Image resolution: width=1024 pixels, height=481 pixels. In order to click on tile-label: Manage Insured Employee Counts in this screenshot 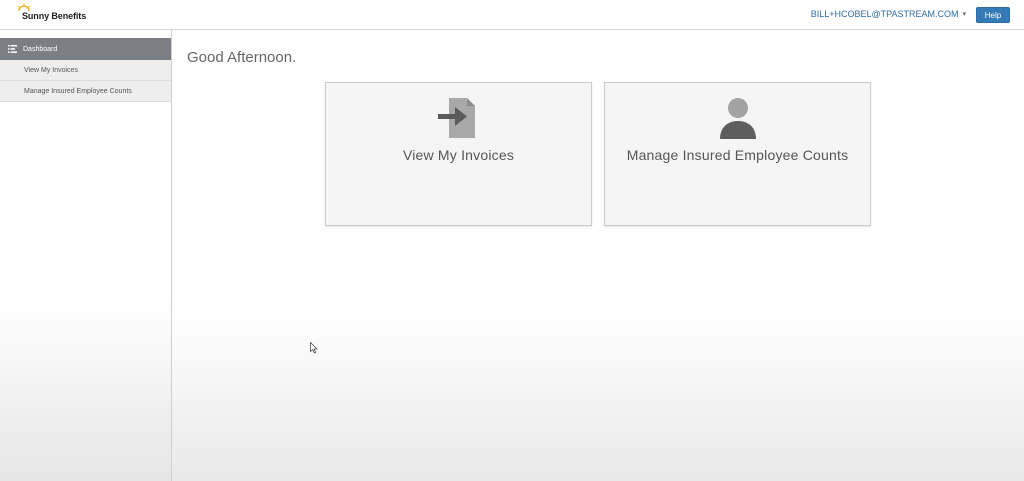, I will do `click(737, 155)`.